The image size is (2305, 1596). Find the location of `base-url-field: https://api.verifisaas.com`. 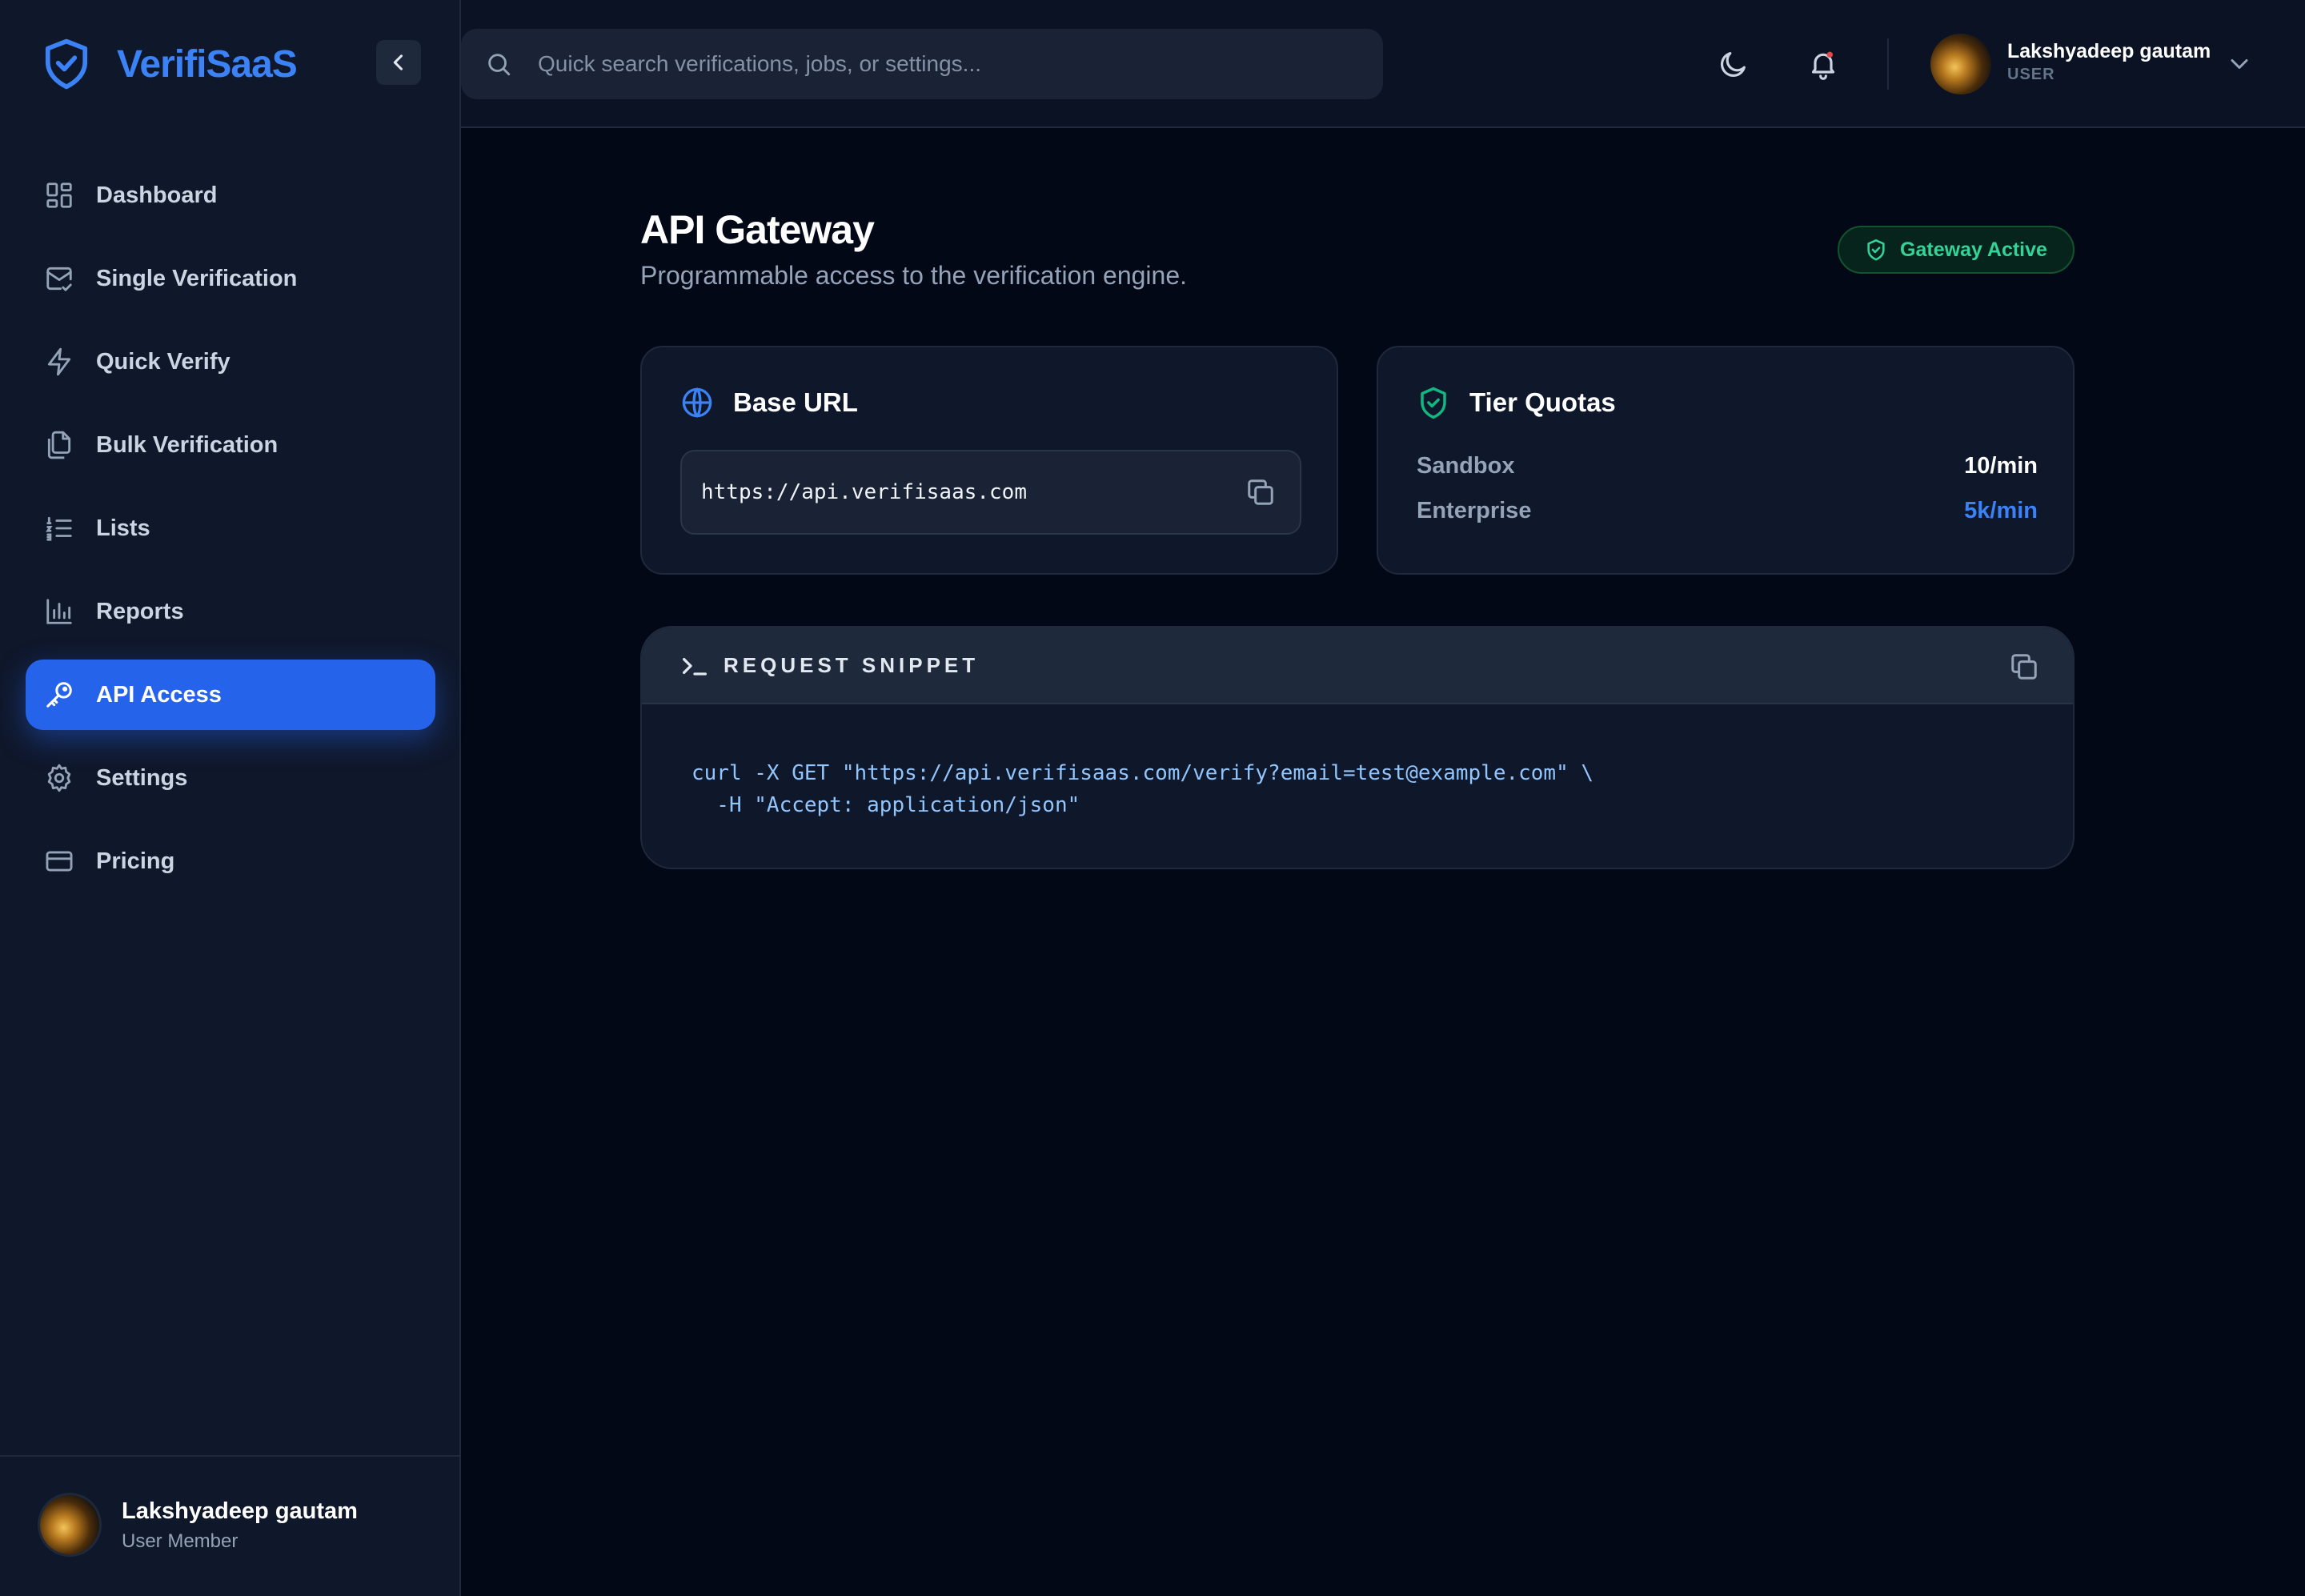

base-url-field: https://api.verifisaas.com is located at coordinates (990, 492).